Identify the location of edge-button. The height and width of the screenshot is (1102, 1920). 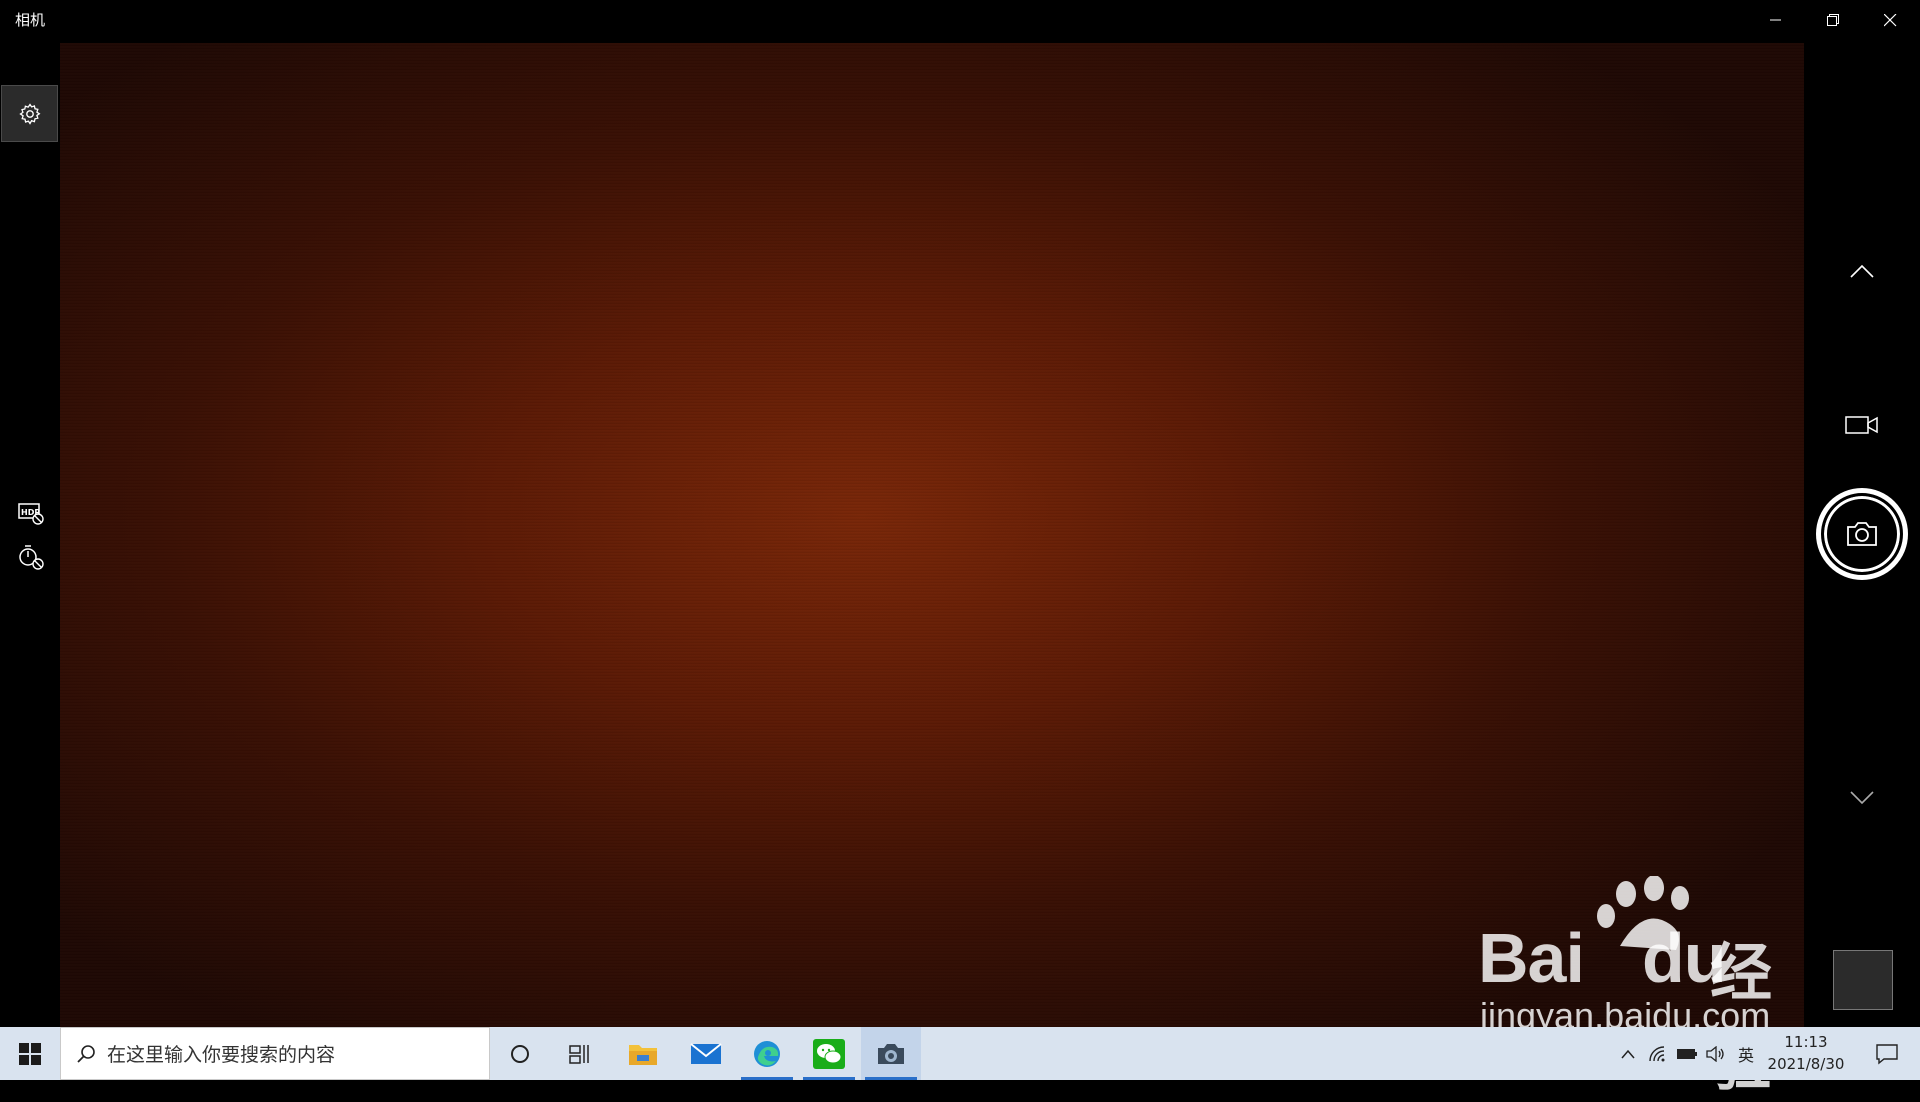
(767, 1053).